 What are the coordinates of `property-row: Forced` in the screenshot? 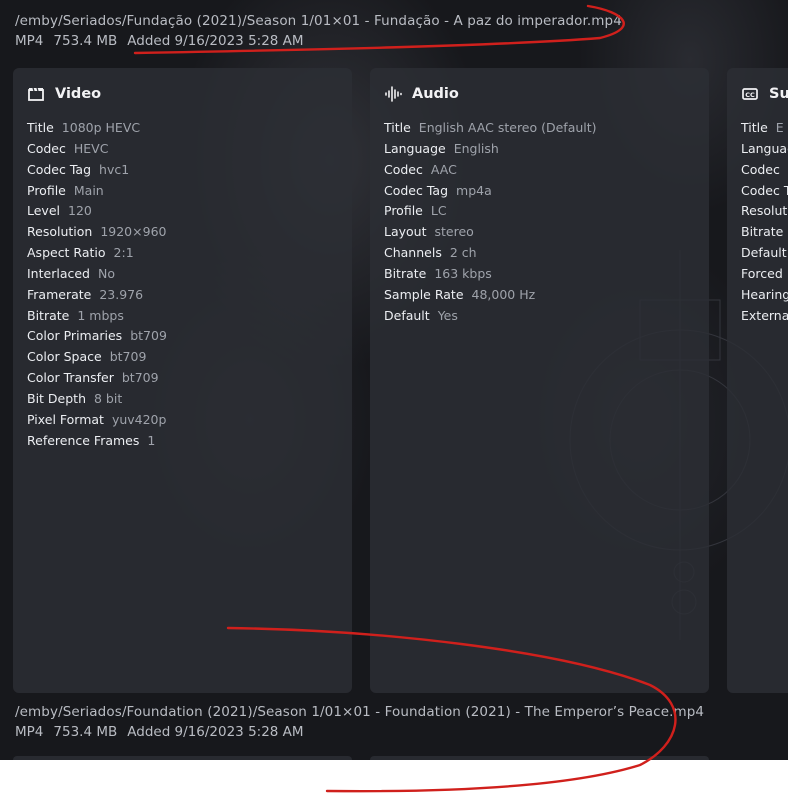 It's located at (764, 274).